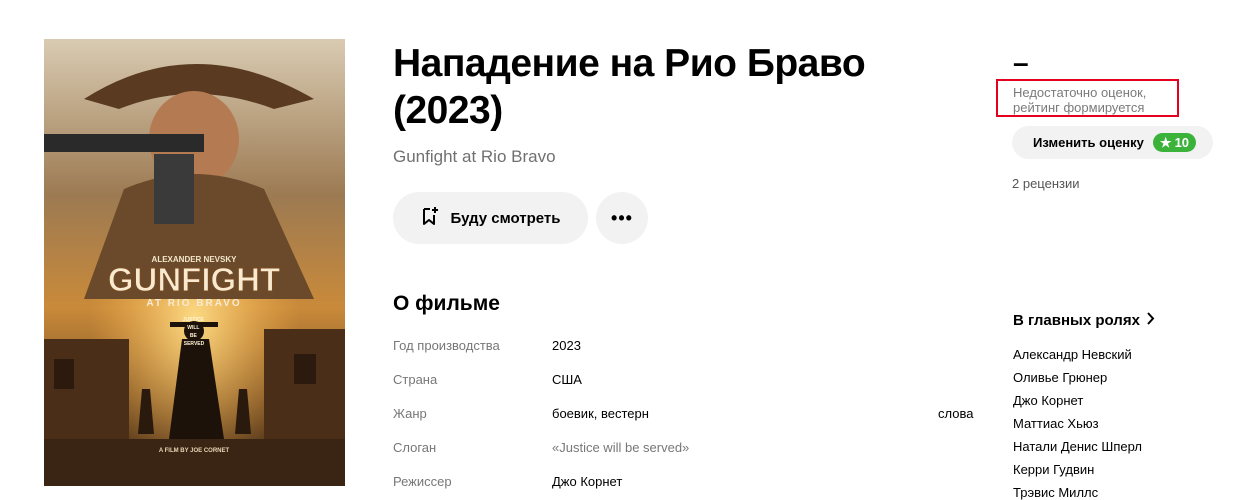 Image resolution: width=1251 pixels, height=500 pixels. I want to click on change-rating-label: Изменить оценку, so click(1088, 142).